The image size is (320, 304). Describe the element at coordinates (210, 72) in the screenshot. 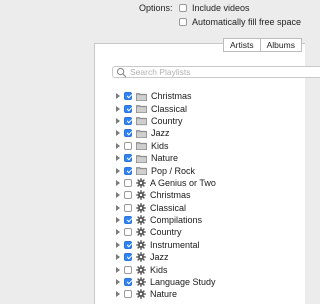

I see `search-input` at that location.